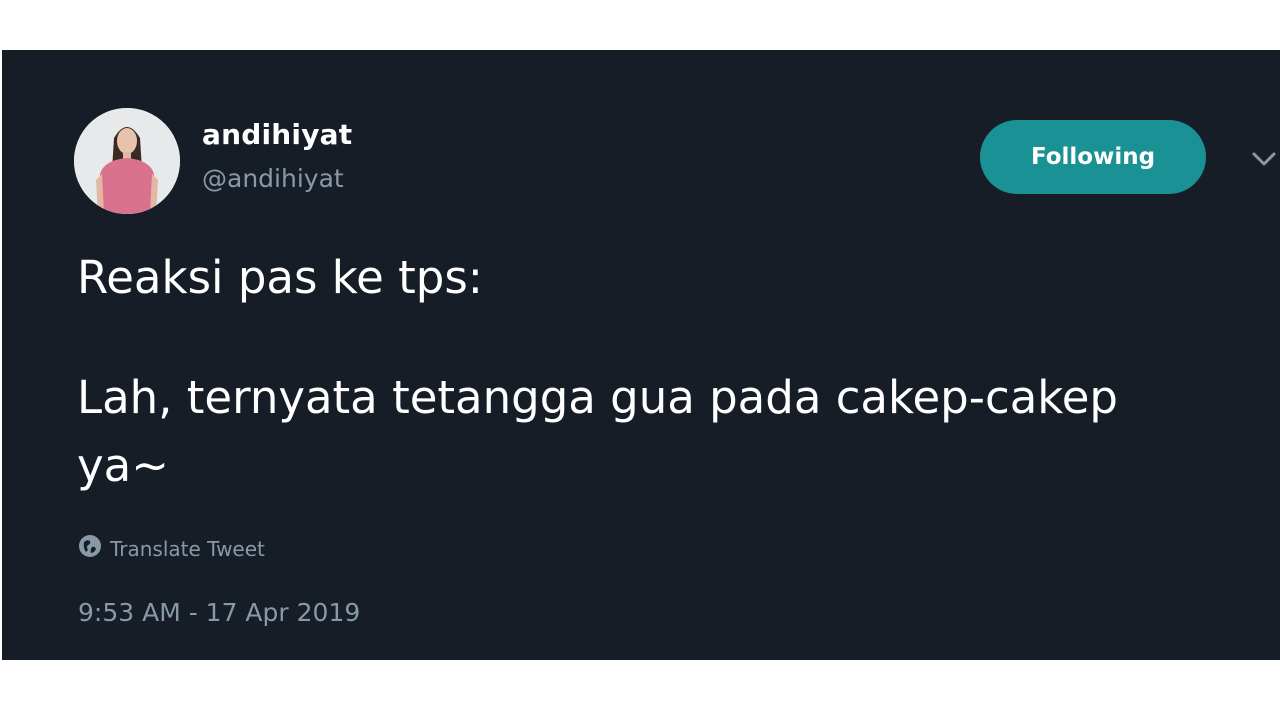 Image resolution: width=1280 pixels, height=720 pixels. What do you see at coordinates (219, 612) in the screenshot?
I see `tweet-timestamp: 9:53 AM - 17 Apr 2019` at bounding box center [219, 612].